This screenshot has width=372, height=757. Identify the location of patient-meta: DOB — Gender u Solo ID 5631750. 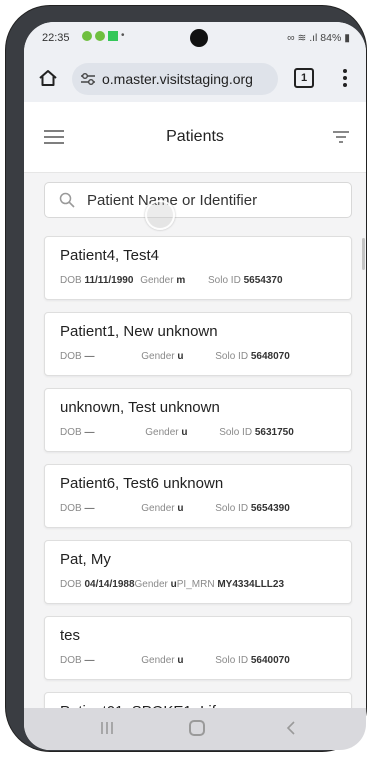
(177, 432).